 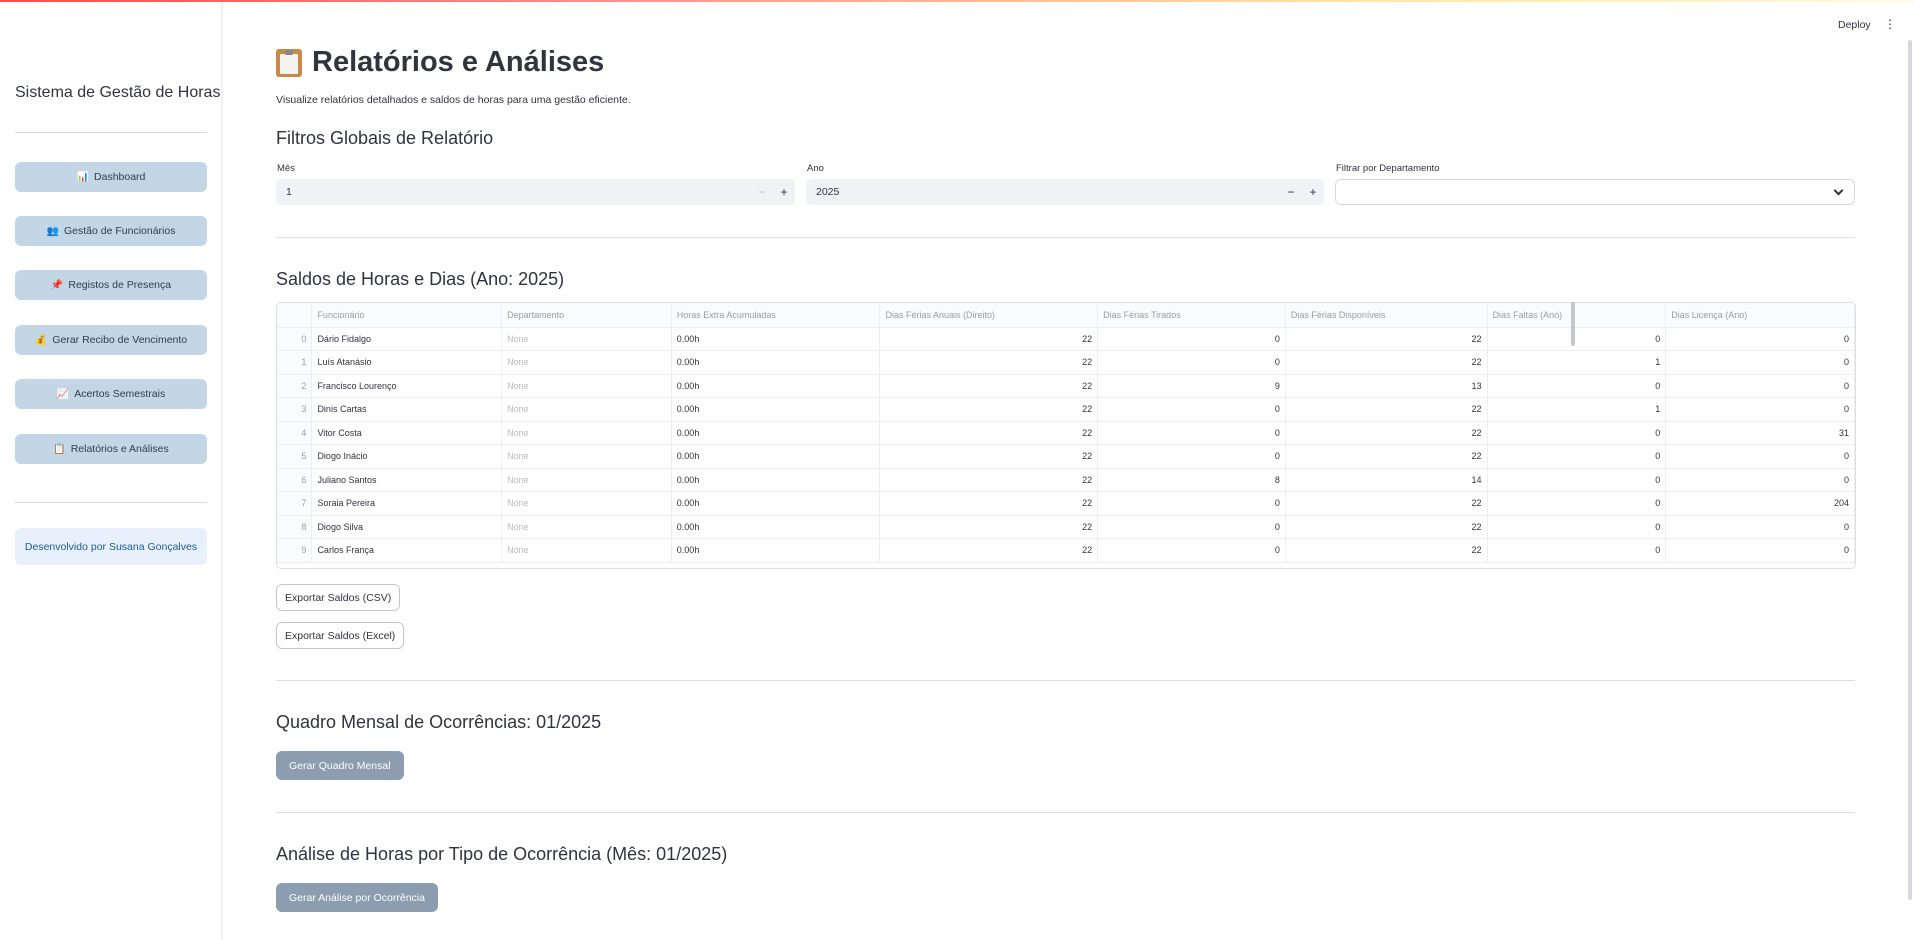 I want to click on table-row: 4 Vitor Costa None 0.00h 22 0 22 0 31, so click(x=1066, y=433).